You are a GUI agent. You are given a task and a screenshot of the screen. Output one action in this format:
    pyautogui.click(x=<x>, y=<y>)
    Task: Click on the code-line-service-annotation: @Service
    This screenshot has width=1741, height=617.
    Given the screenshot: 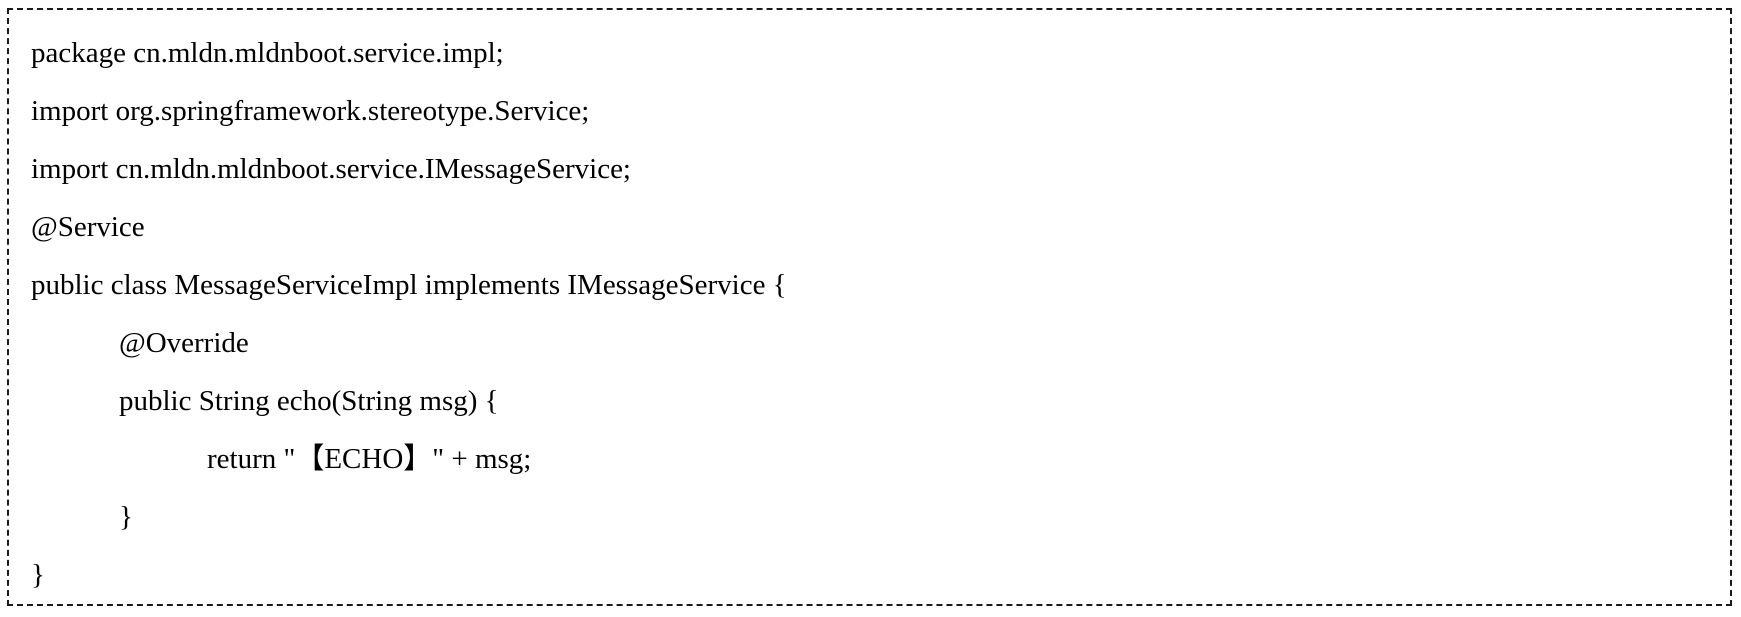 What is the action you would take?
    pyautogui.click(x=88, y=227)
    